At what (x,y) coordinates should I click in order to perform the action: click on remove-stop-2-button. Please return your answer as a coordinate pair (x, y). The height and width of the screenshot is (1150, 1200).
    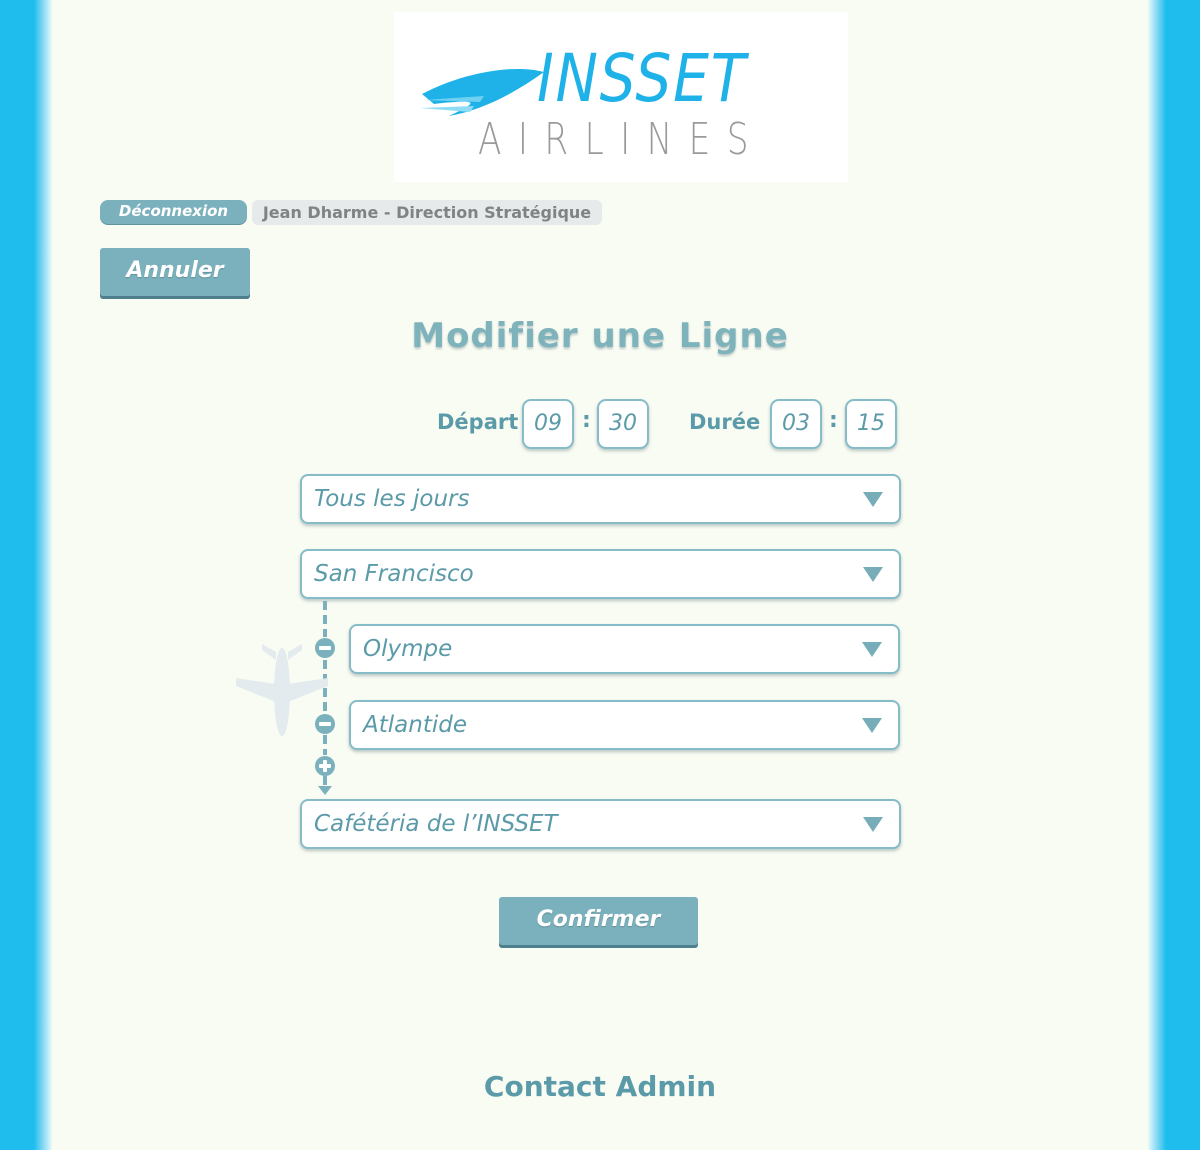
    Looking at the image, I should click on (325, 724).